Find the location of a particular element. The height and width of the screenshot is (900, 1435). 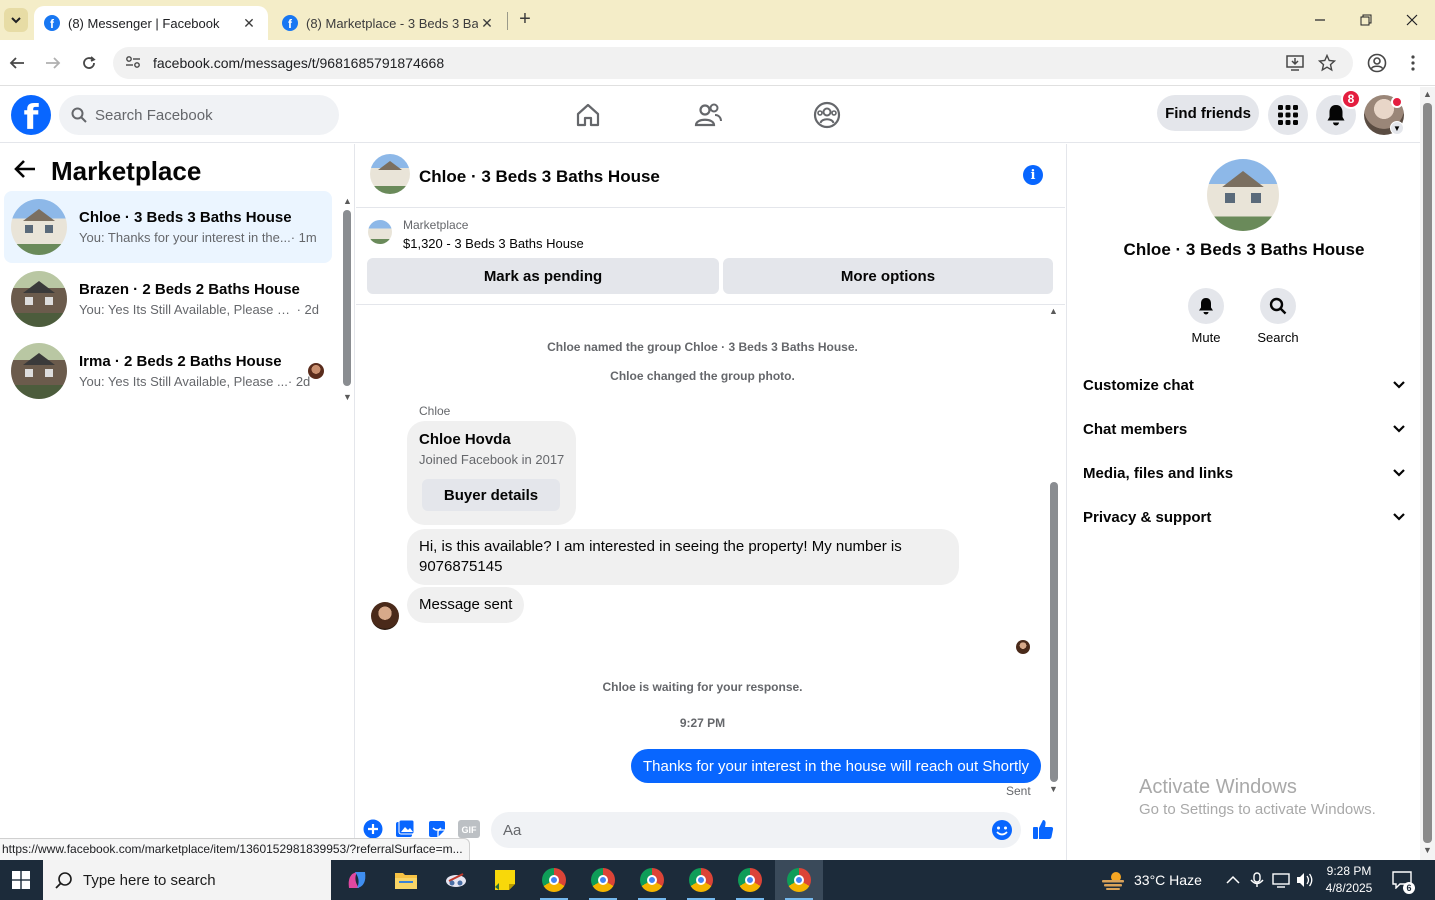

chrome-profile-a-icon is located at coordinates (554, 880).